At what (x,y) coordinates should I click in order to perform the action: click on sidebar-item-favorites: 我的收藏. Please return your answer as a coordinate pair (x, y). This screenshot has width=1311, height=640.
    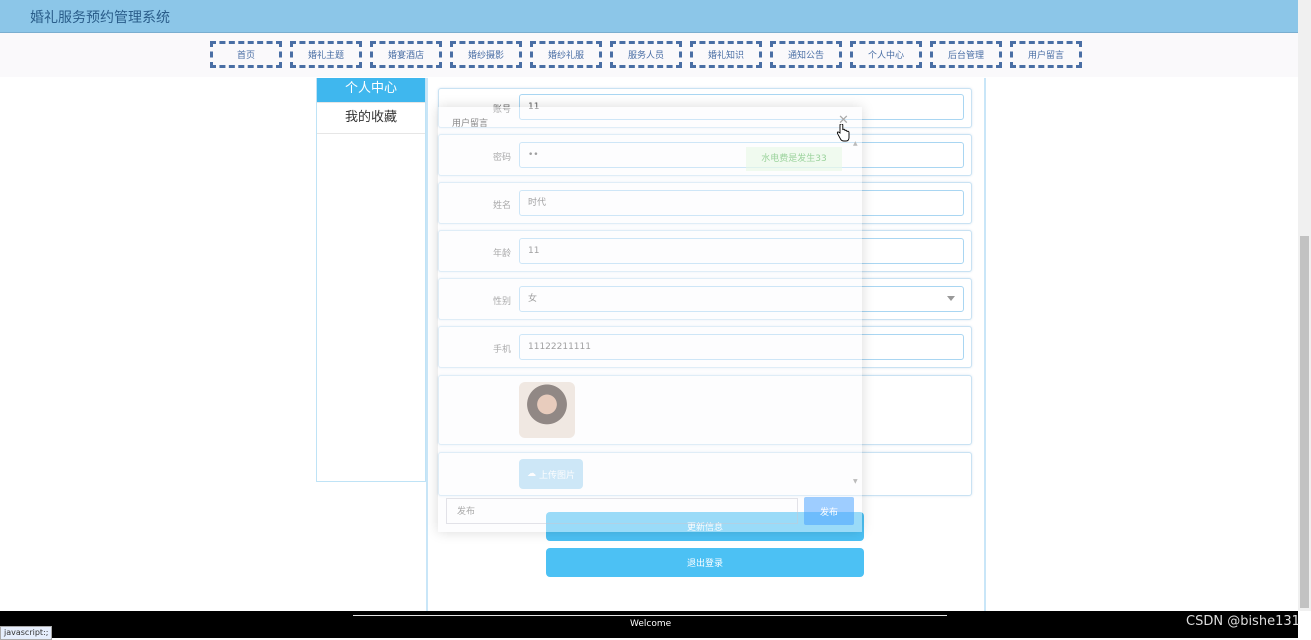
    Looking at the image, I should click on (371, 118).